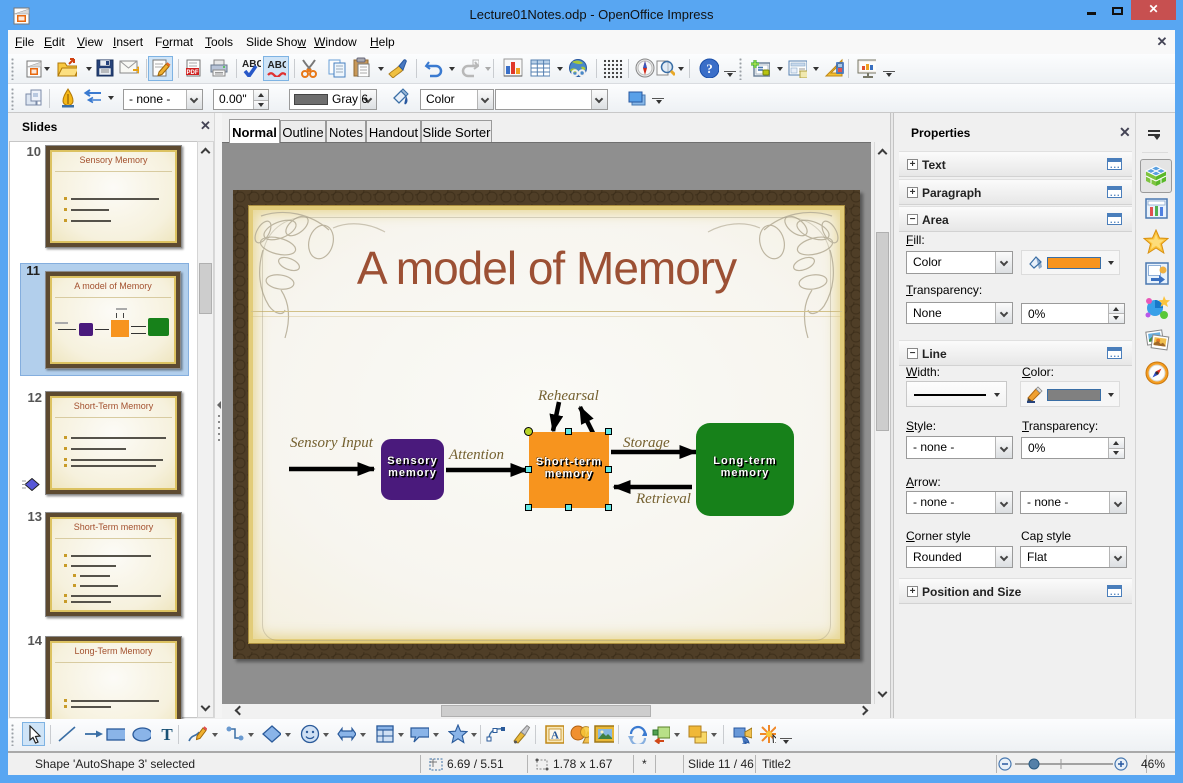  Describe the element at coordinates (555, 736) in the screenshot. I see `svg-text: A` at that location.